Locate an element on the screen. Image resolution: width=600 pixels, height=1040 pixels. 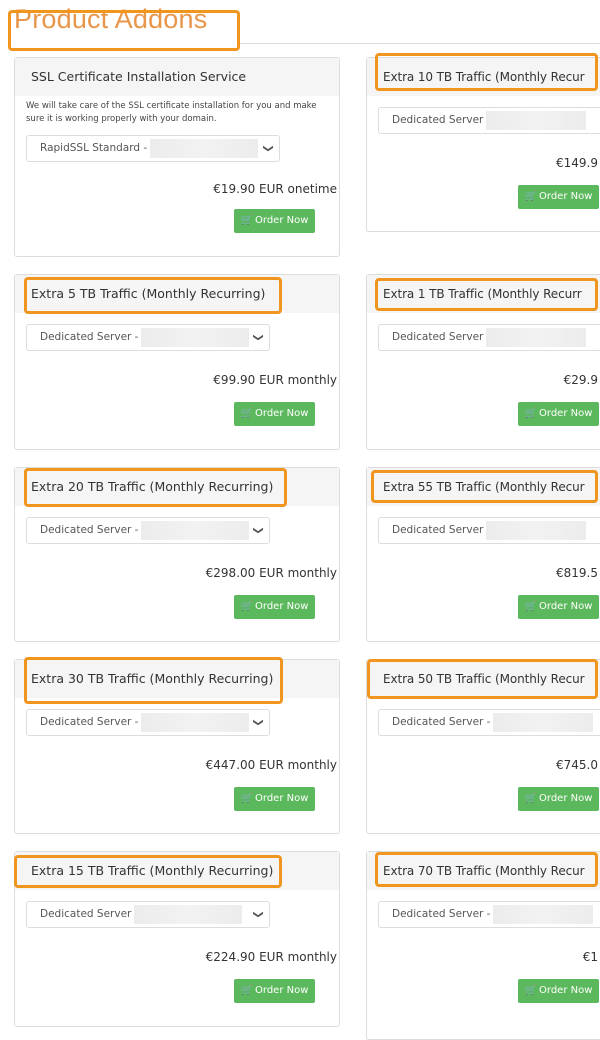
addon-title: Extra 55 TB Traffic (Monthly Recur is located at coordinates (483, 487).